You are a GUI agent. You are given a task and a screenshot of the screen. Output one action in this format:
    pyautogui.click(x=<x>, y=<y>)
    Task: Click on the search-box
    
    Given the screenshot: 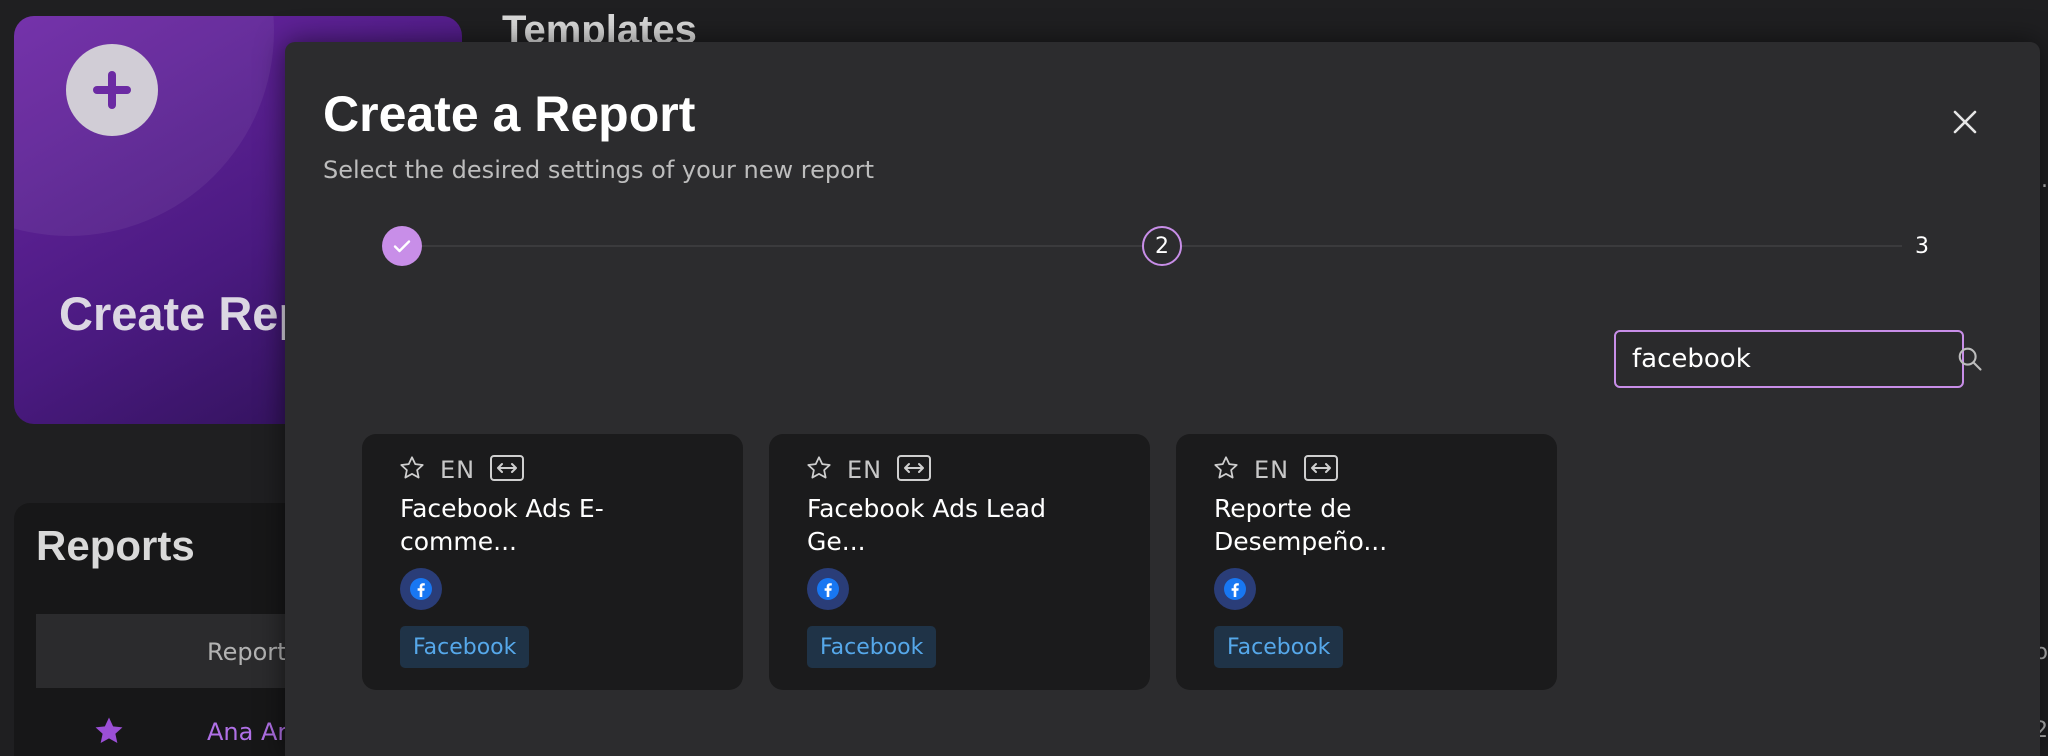 What is the action you would take?
    pyautogui.click(x=1798, y=359)
    